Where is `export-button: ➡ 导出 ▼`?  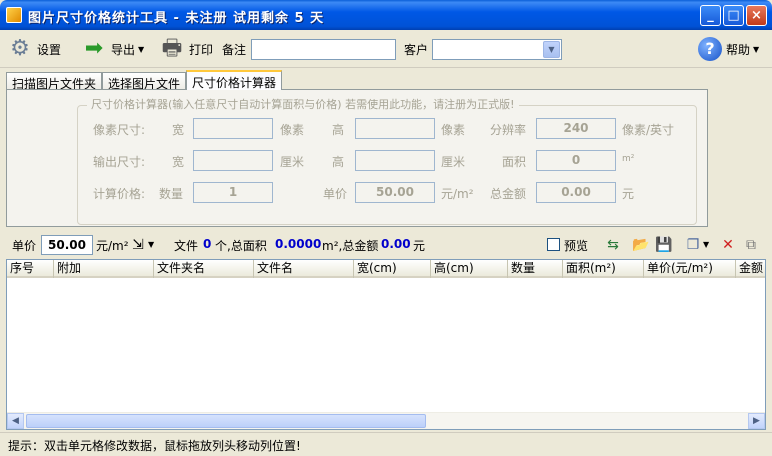 export-button: ➡ 导出 ▼ is located at coordinates (112, 49).